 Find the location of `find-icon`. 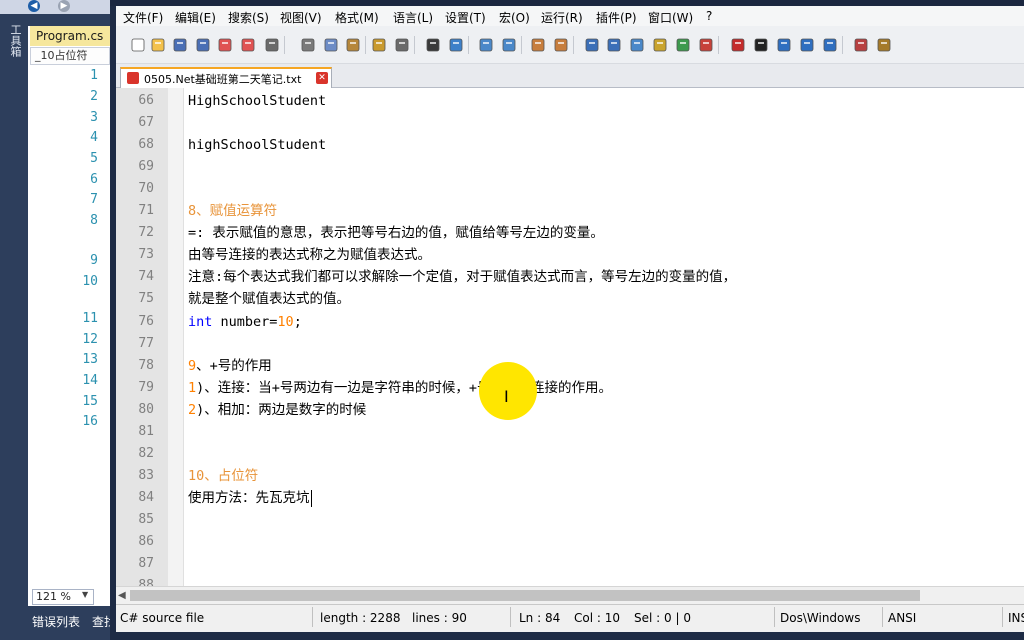

find-icon is located at coordinates (433, 45).